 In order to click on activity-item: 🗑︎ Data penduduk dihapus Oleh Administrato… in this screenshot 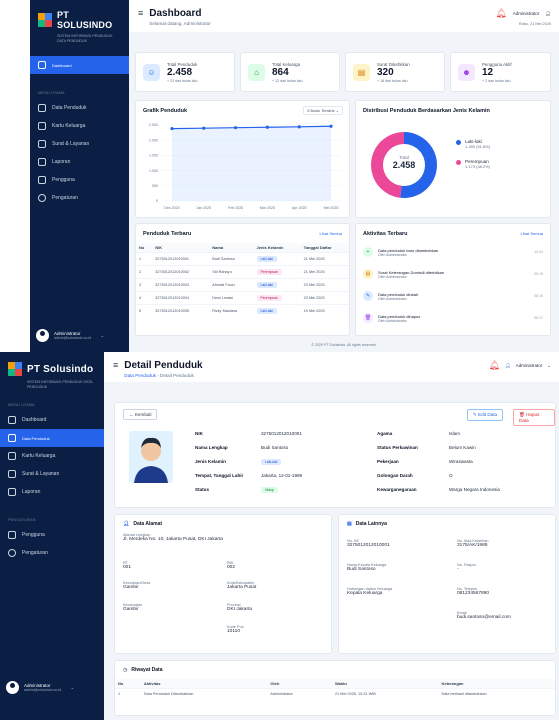, I will do `click(453, 318)`.